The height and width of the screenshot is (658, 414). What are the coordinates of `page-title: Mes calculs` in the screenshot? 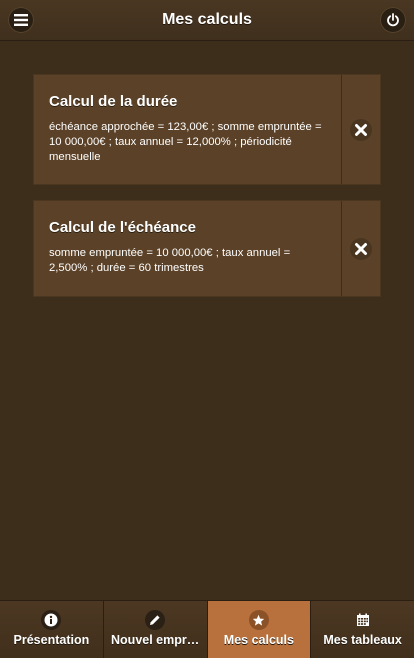 It's located at (207, 19).